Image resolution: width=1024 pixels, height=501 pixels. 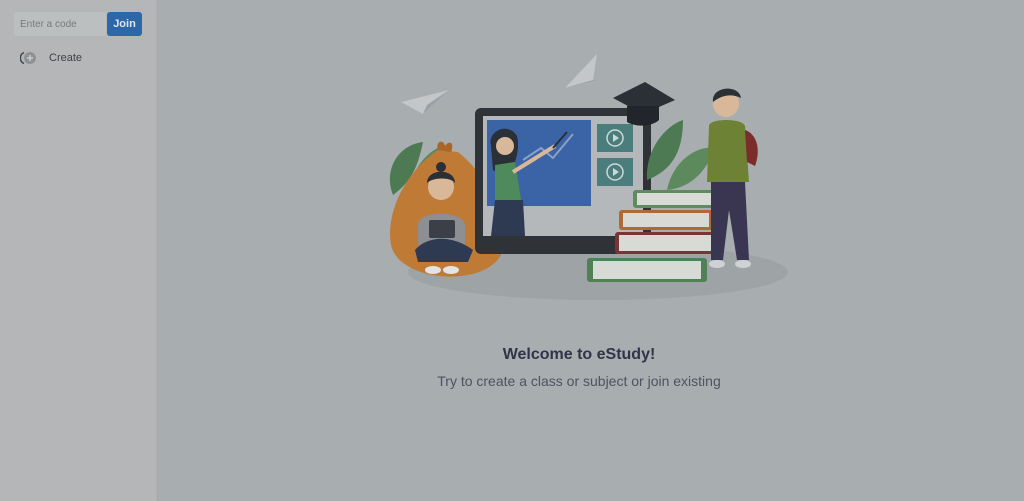 What do you see at coordinates (28, 58) in the screenshot?
I see `plus-circle-icon` at bounding box center [28, 58].